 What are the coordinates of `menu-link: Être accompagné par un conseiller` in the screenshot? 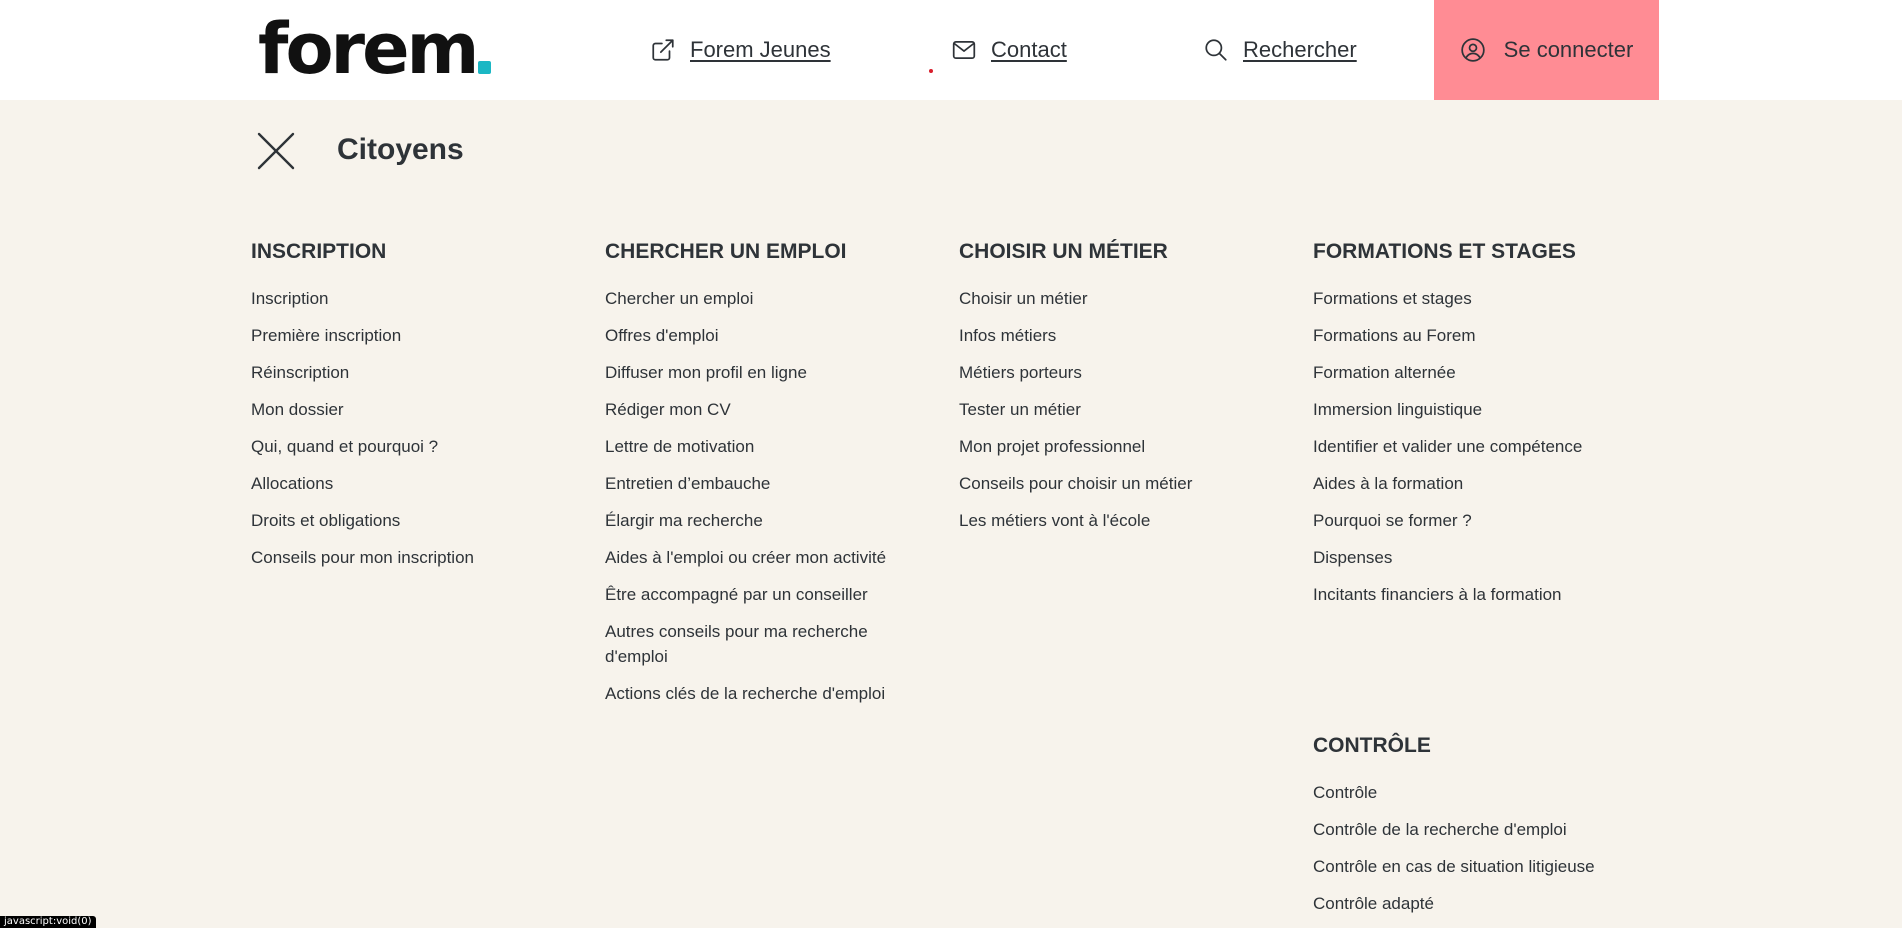 It's located at (770, 594).